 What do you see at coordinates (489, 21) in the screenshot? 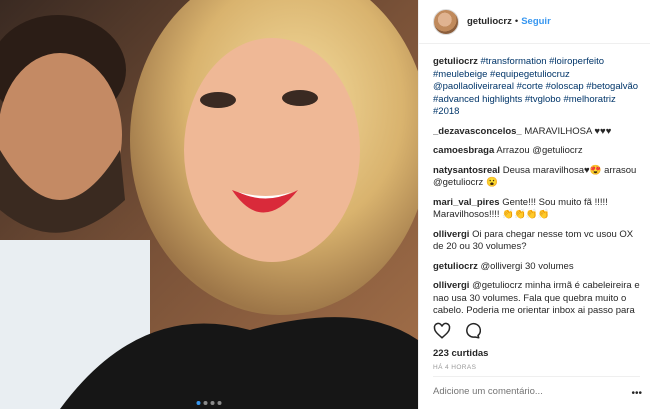
I see `header-username: getuliocrz` at bounding box center [489, 21].